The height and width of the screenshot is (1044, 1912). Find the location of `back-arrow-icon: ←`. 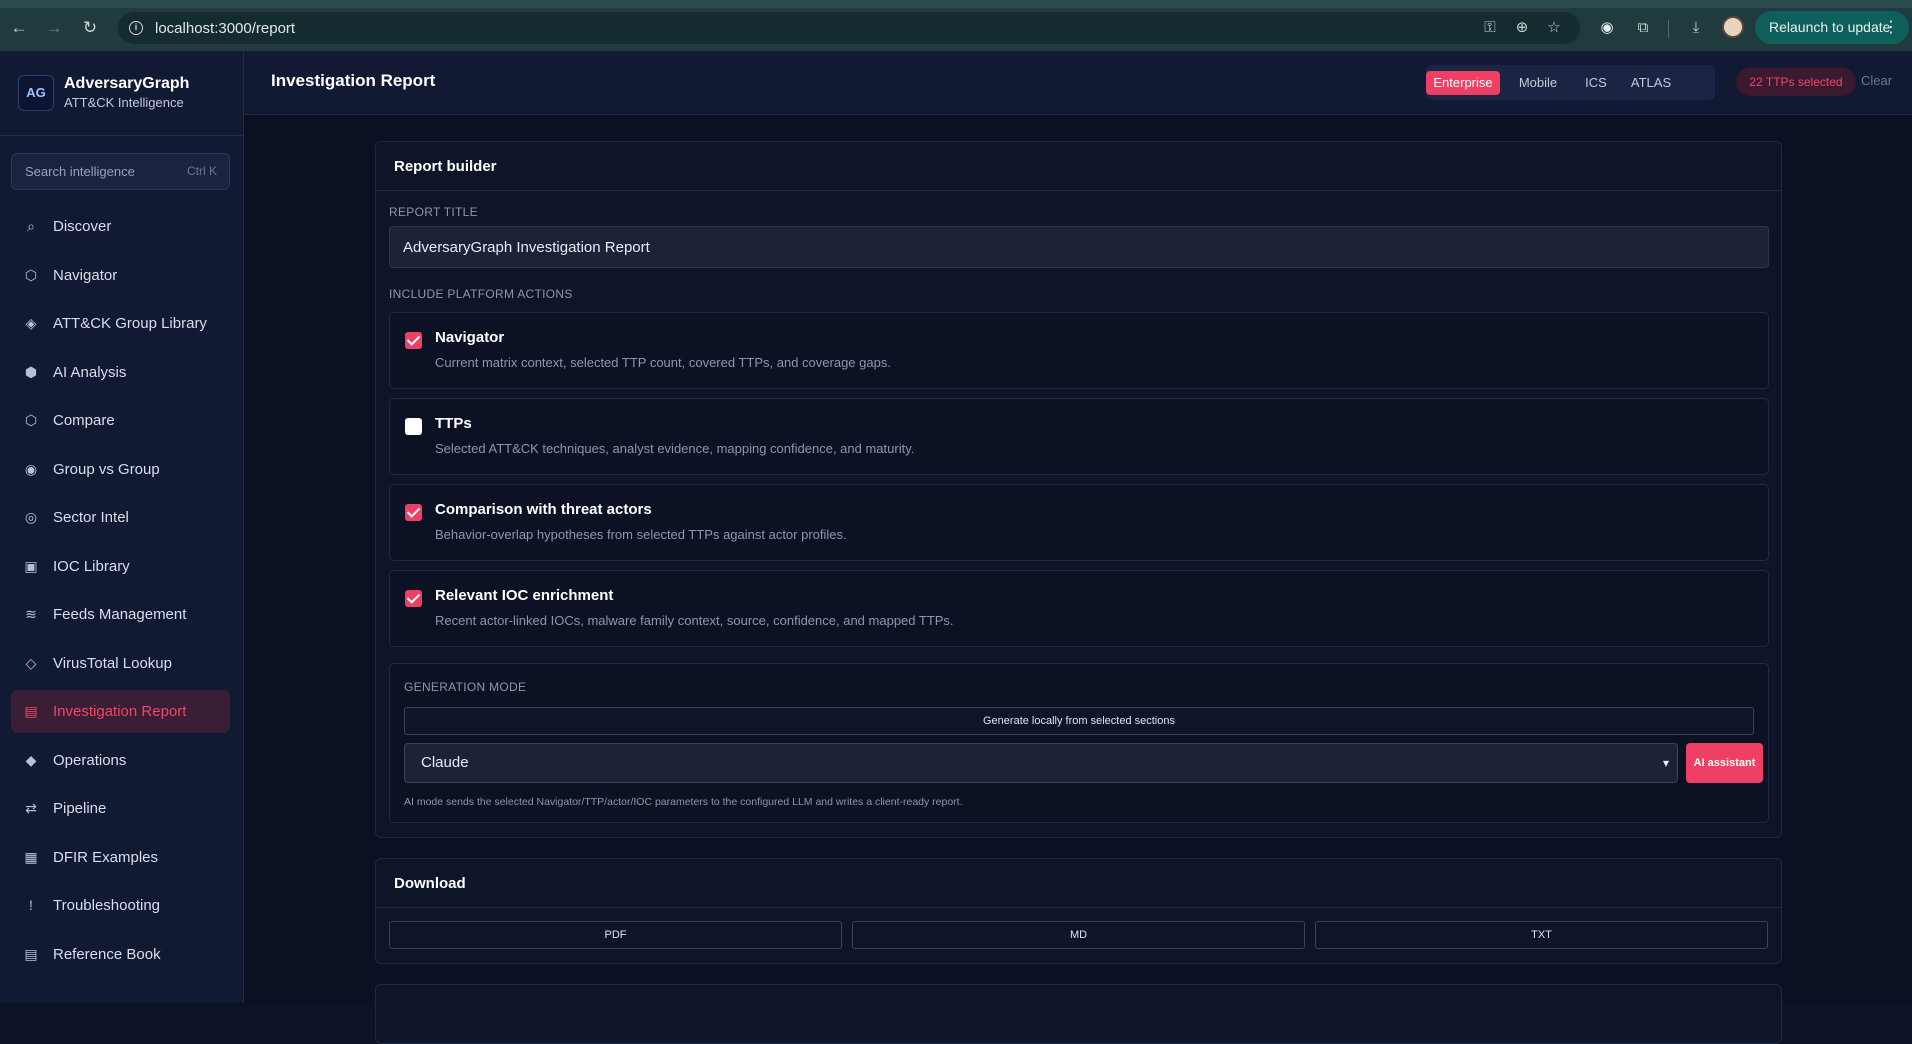

back-arrow-icon: ← is located at coordinates (19, 28).